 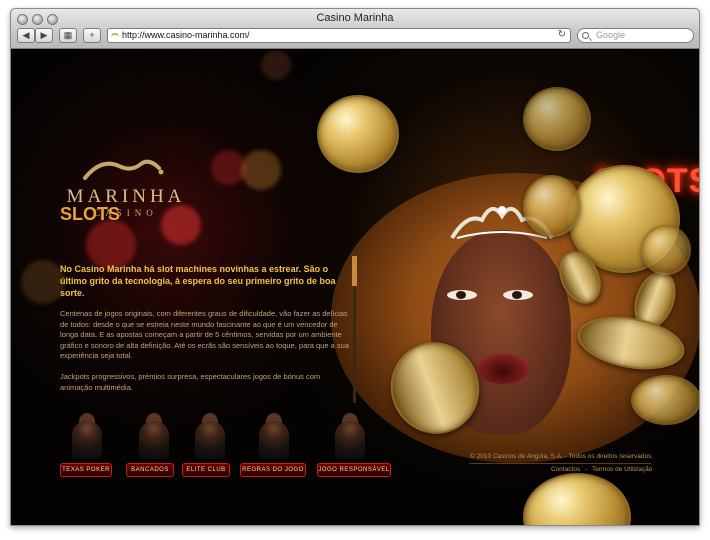 What do you see at coordinates (518, 295) in the screenshot?
I see `right-eye` at bounding box center [518, 295].